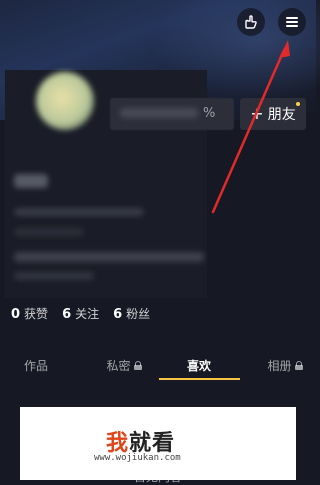  Describe the element at coordinates (284, 49) in the screenshot. I see `arrow-head` at that location.